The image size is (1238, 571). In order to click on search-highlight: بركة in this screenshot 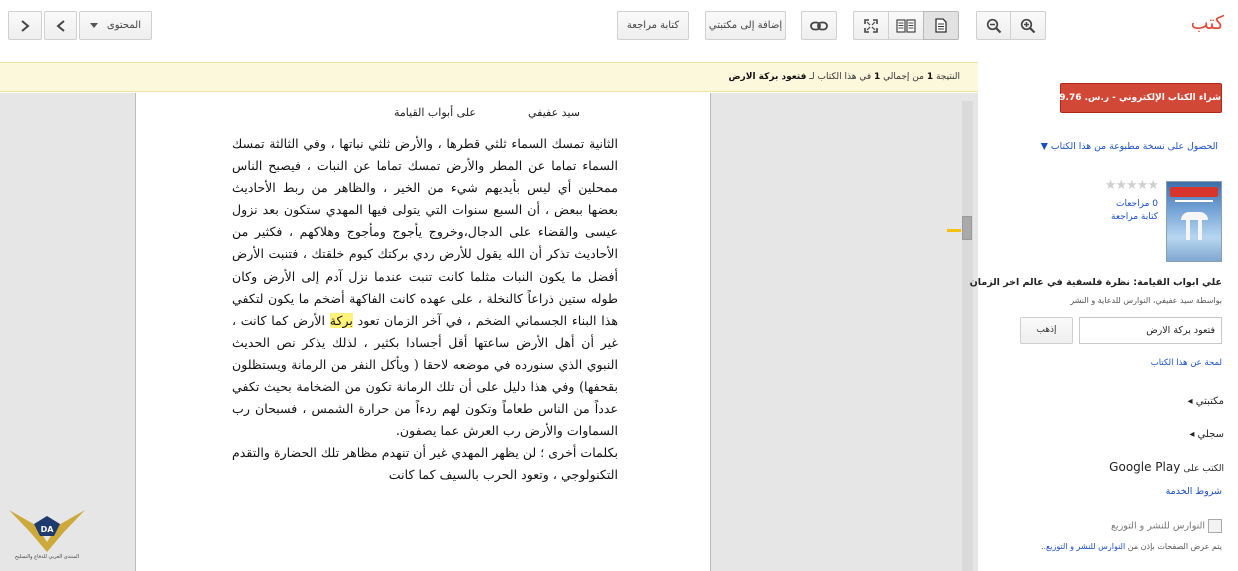, I will do `click(341, 320)`.